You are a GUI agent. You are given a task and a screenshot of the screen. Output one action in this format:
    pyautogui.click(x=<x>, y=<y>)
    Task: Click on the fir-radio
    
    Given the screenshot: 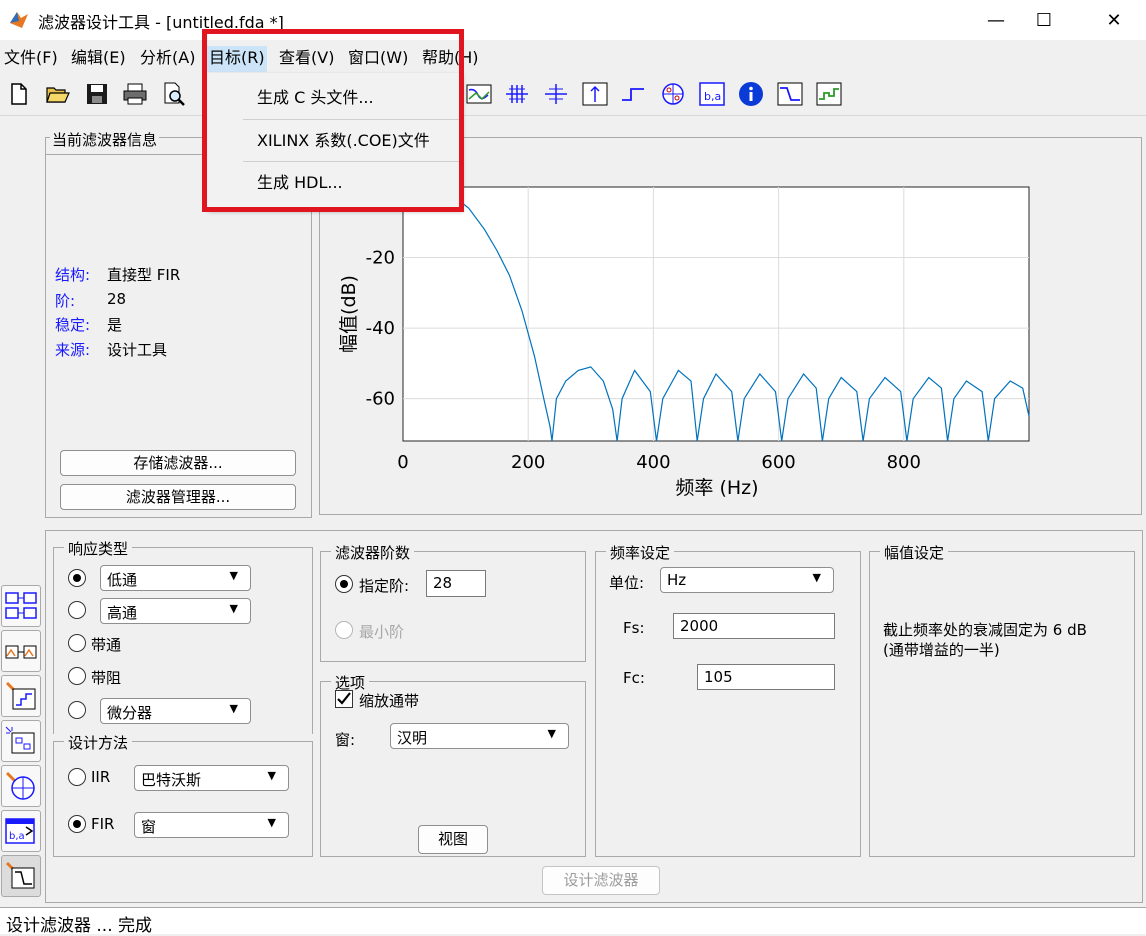 What is the action you would take?
    pyautogui.click(x=77, y=824)
    